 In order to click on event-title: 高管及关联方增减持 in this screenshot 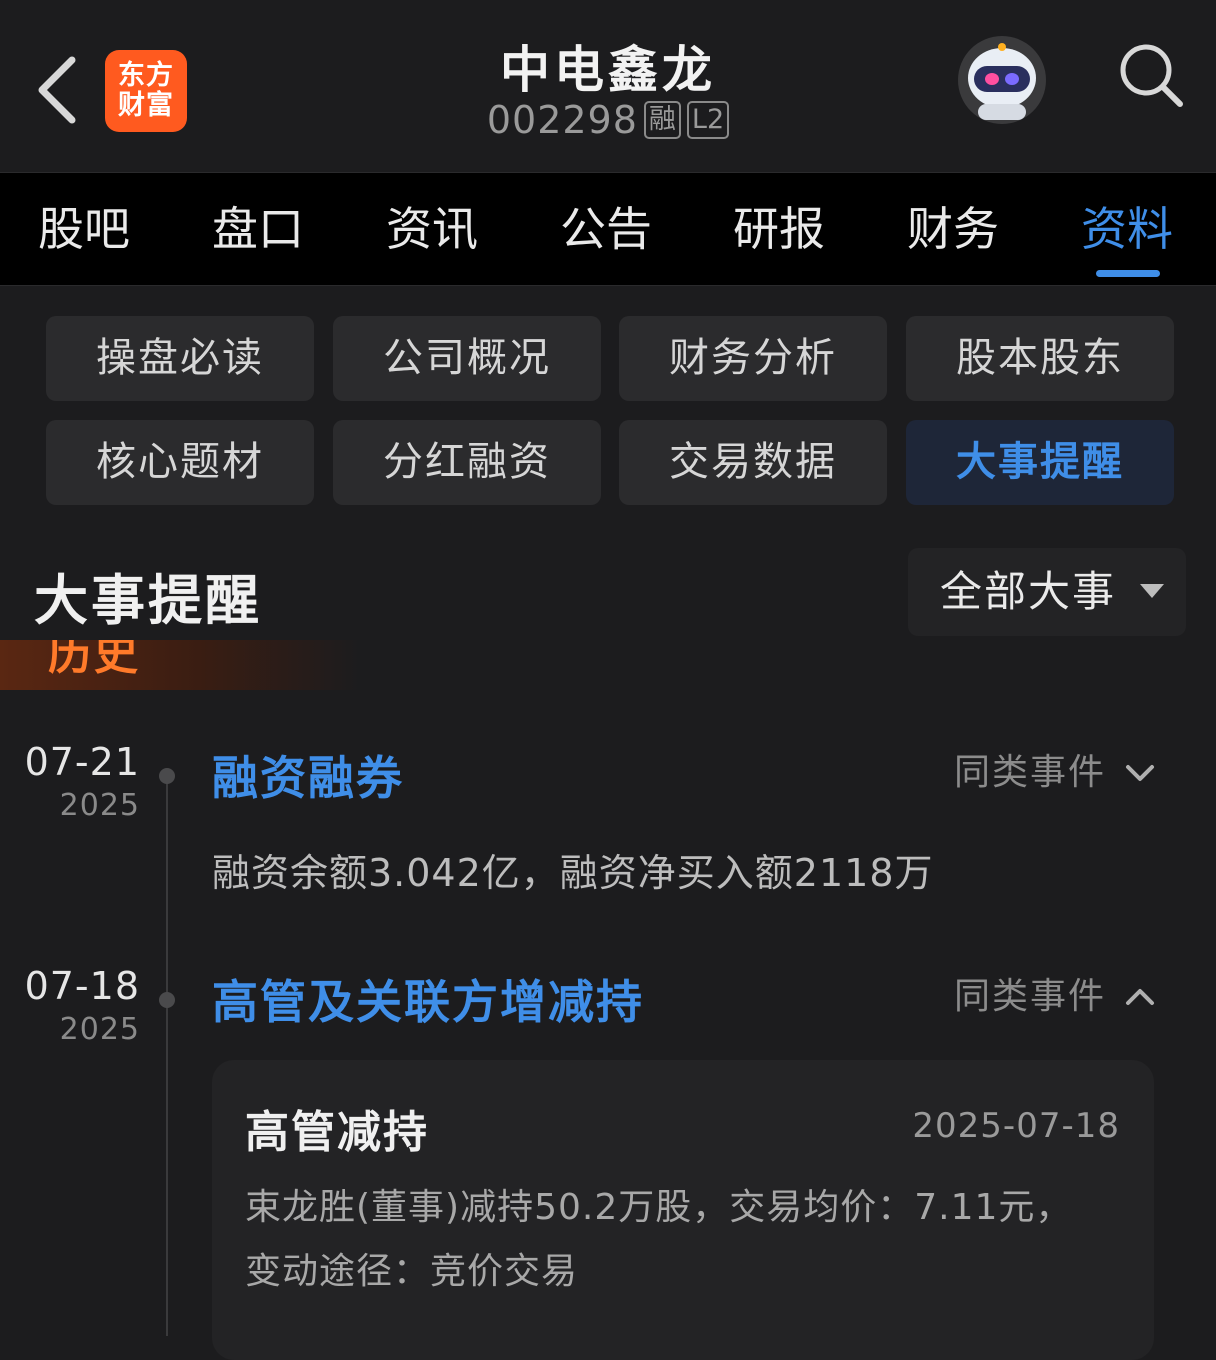, I will do `click(428, 999)`.